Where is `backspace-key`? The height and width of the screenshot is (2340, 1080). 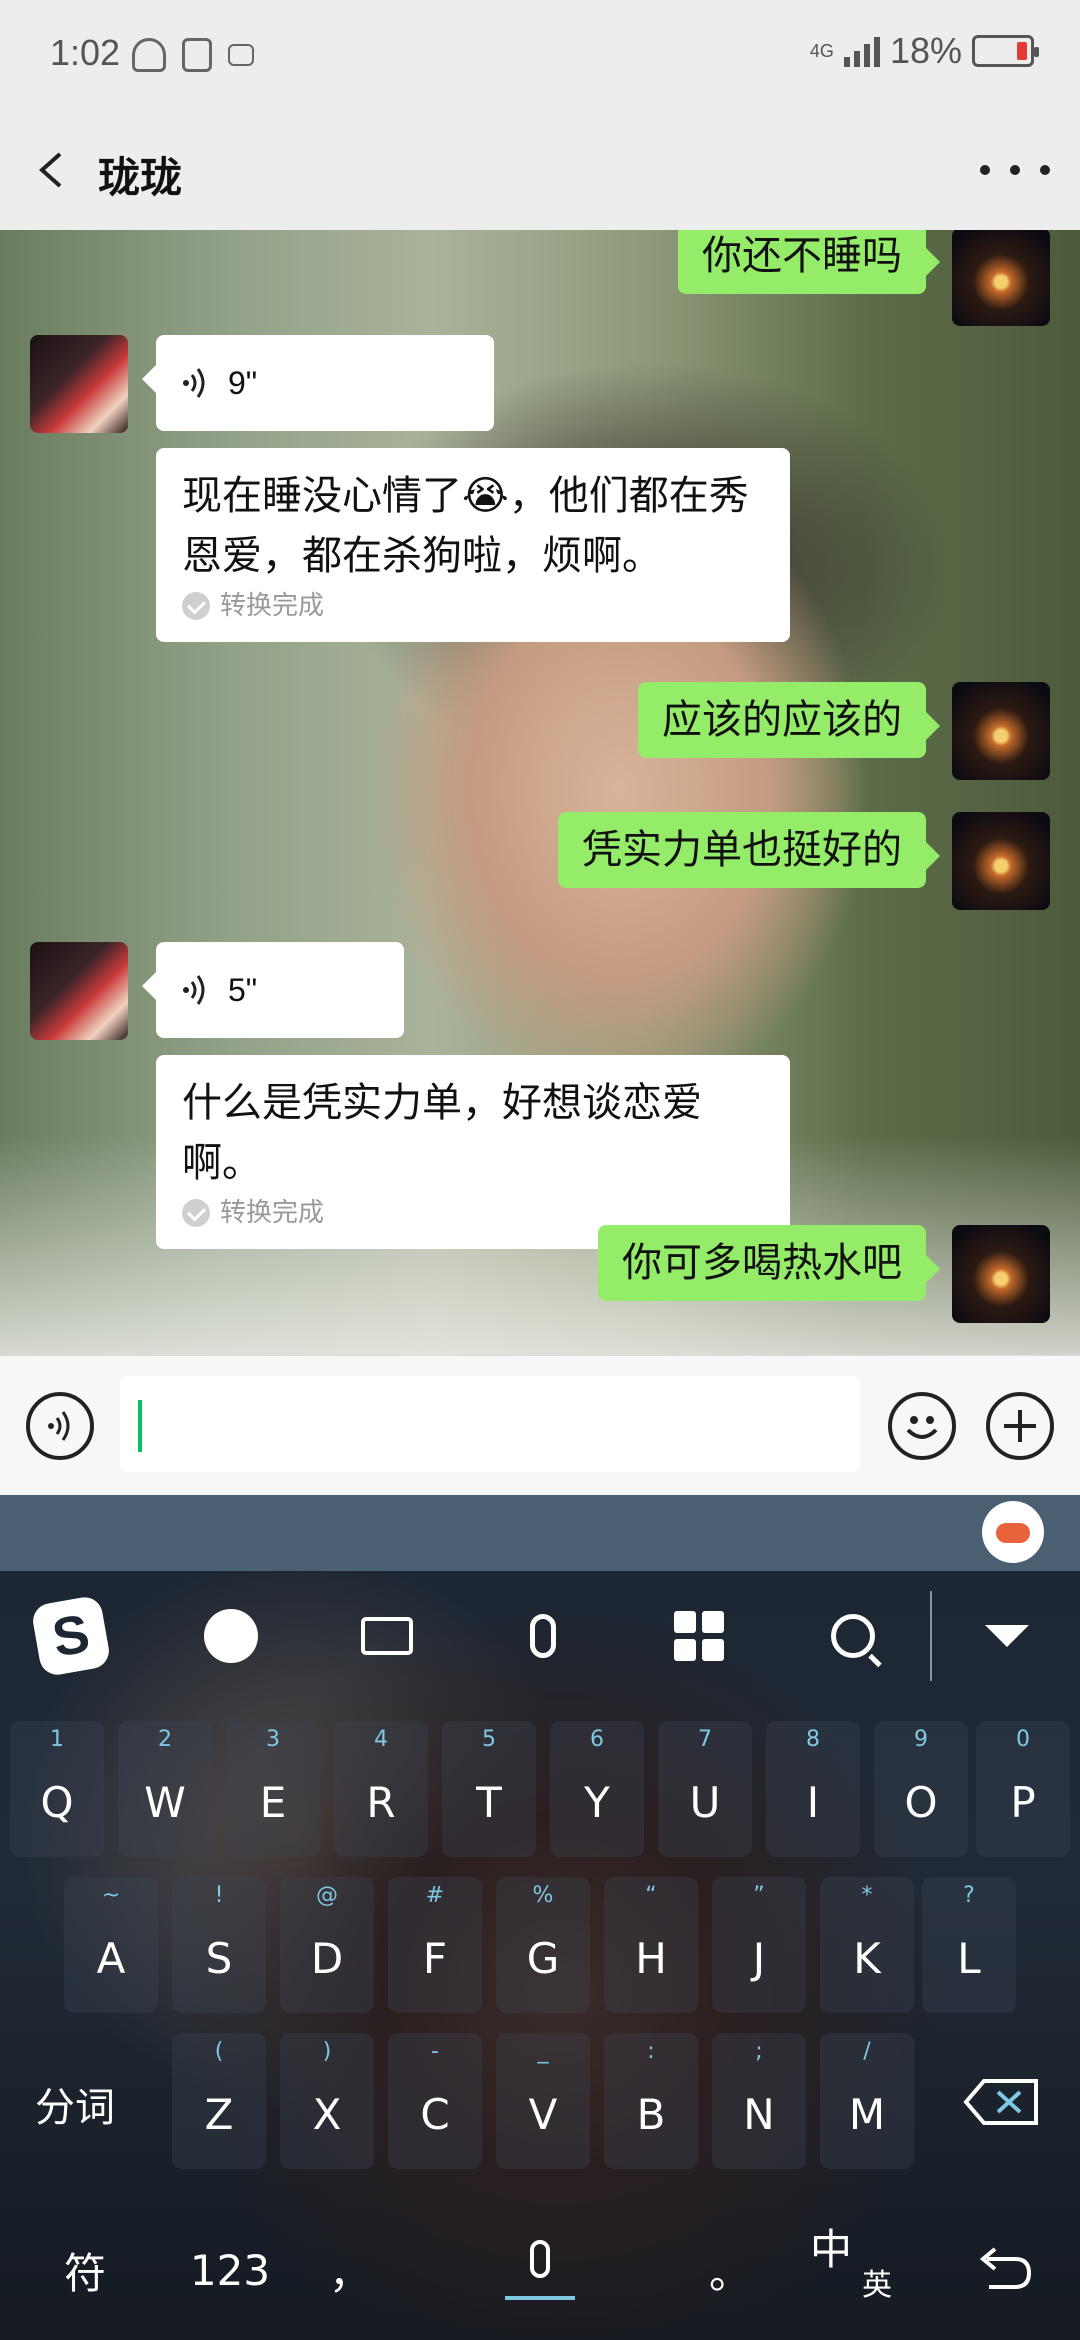 backspace-key is located at coordinates (1003, 2101).